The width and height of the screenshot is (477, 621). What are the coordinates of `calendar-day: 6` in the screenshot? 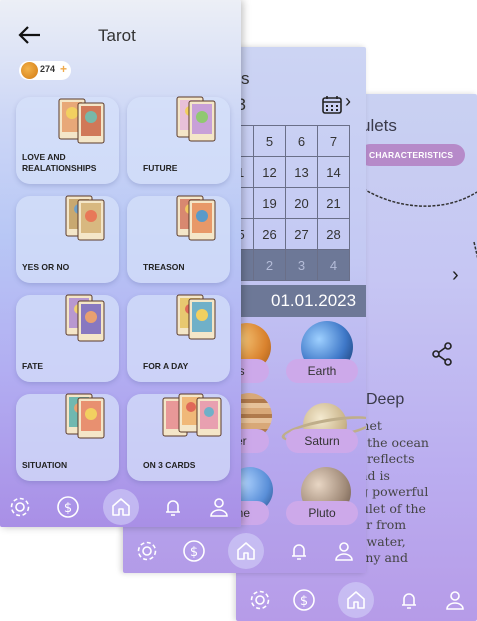 It's located at (302, 141).